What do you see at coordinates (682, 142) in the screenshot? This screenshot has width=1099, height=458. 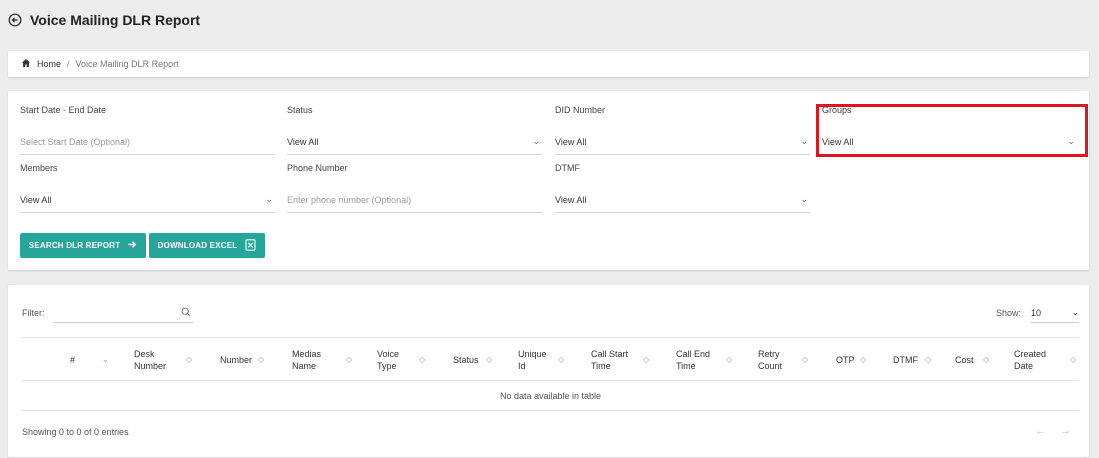 I see `did-number-select: View All ⌄` at bounding box center [682, 142].